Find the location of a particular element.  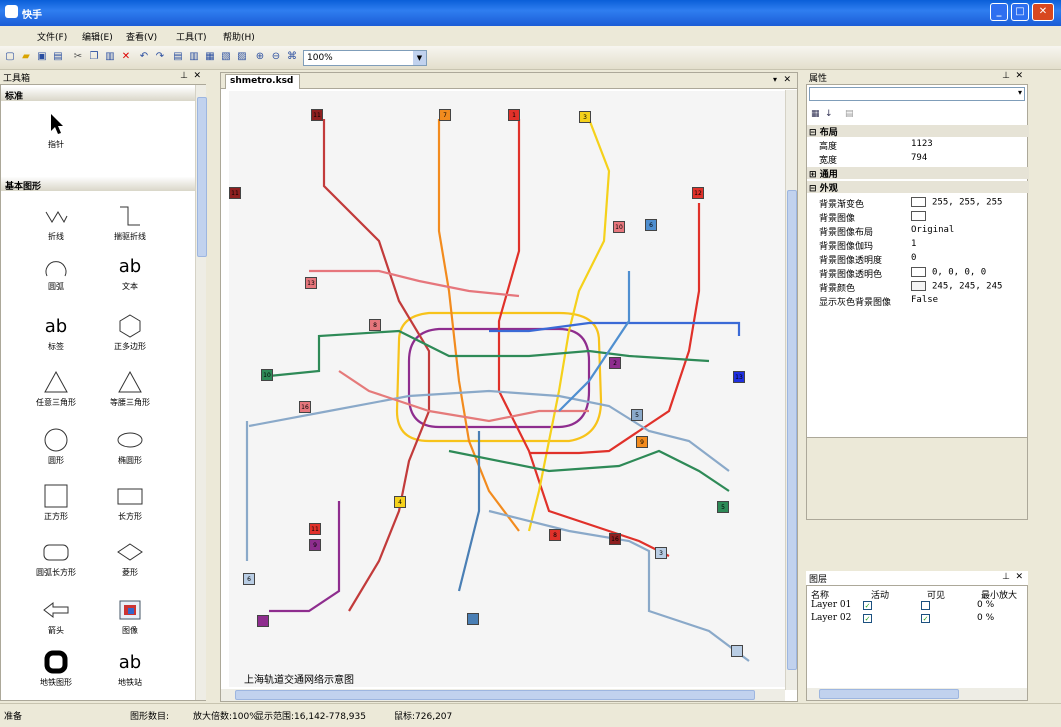

scroll-thumb is located at coordinates (202, 177).